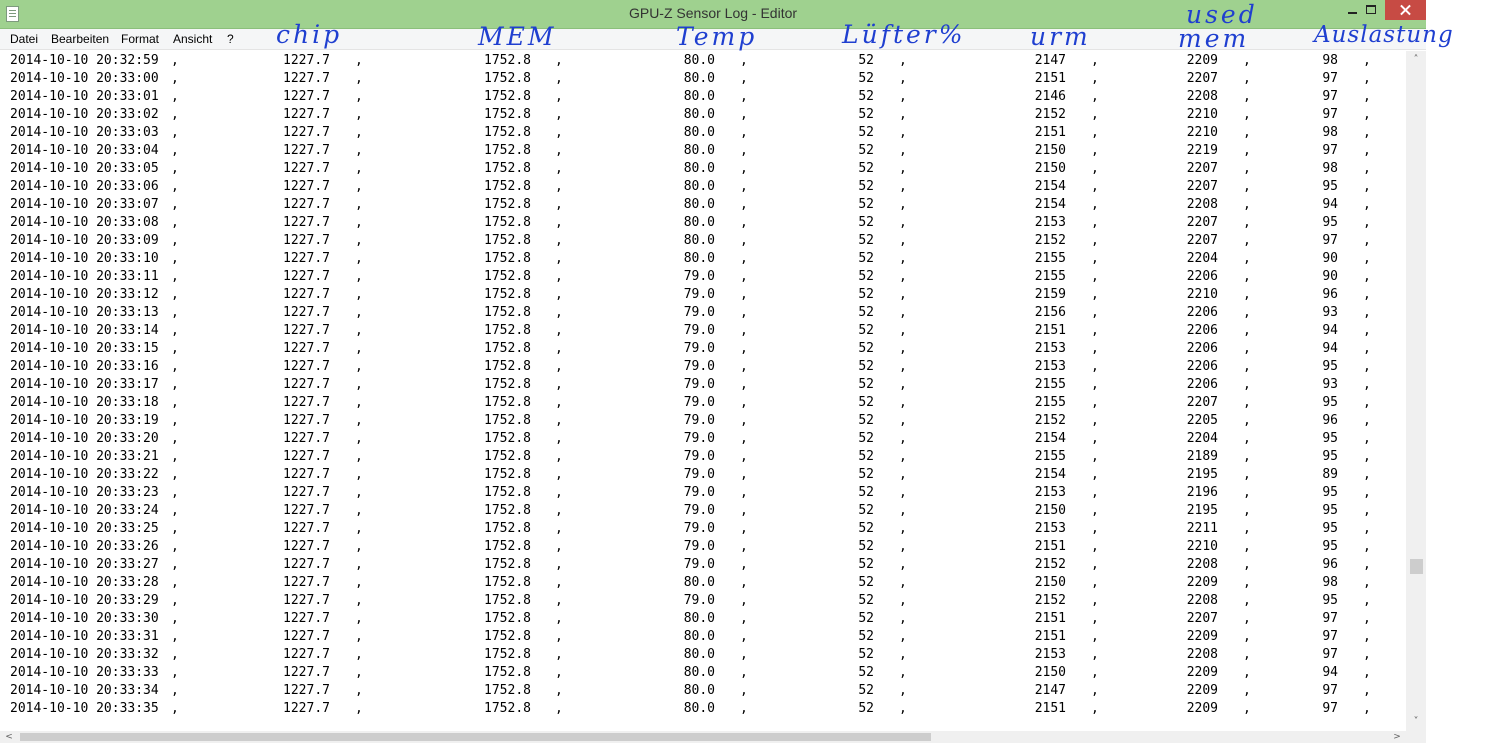 This screenshot has width=1490, height=743. Describe the element at coordinates (1202, 510) in the screenshot. I see `log-value: 2195` at that location.